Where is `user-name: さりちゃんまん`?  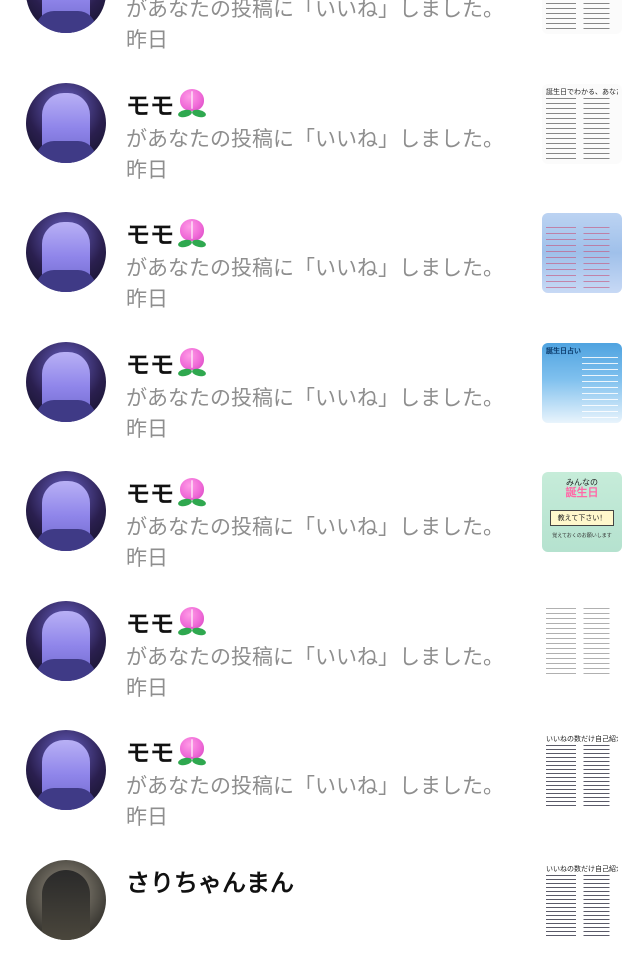 user-name: さりちゃんまん is located at coordinates (210, 880).